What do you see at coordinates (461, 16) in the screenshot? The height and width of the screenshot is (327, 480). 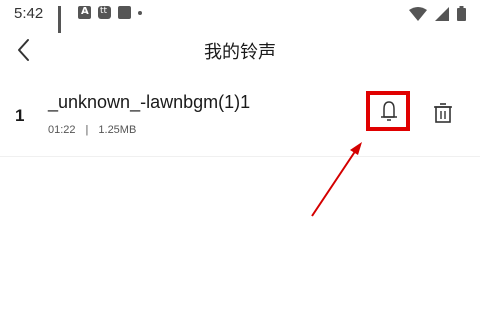 I see `battery-icon` at bounding box center [461, 16].